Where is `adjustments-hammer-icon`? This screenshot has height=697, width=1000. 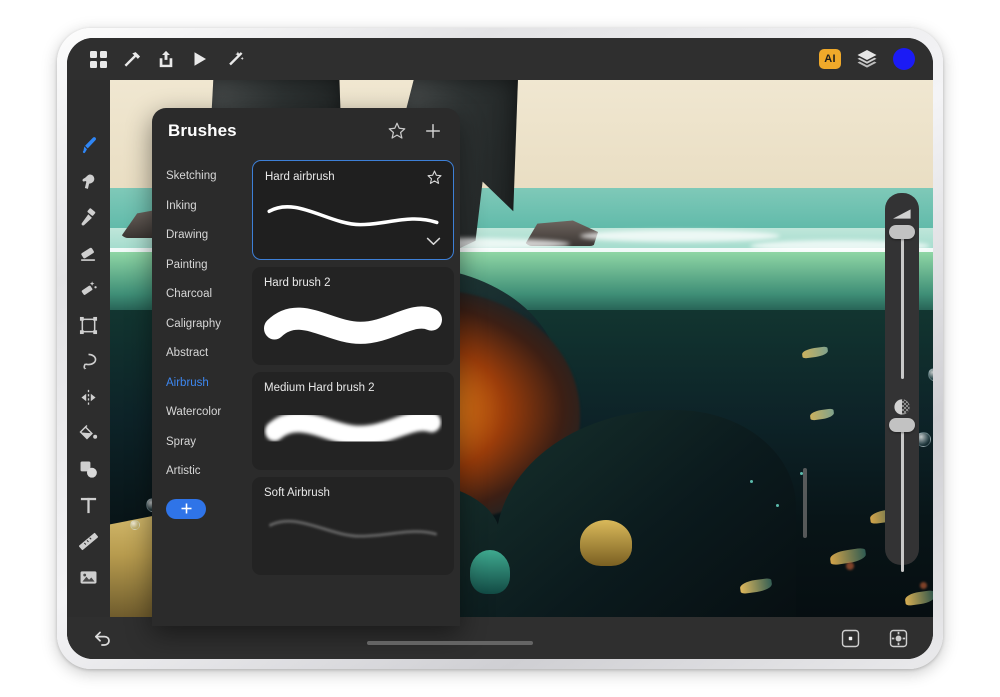
adjustments-hammer-icon is located at coordinates (132, 59).